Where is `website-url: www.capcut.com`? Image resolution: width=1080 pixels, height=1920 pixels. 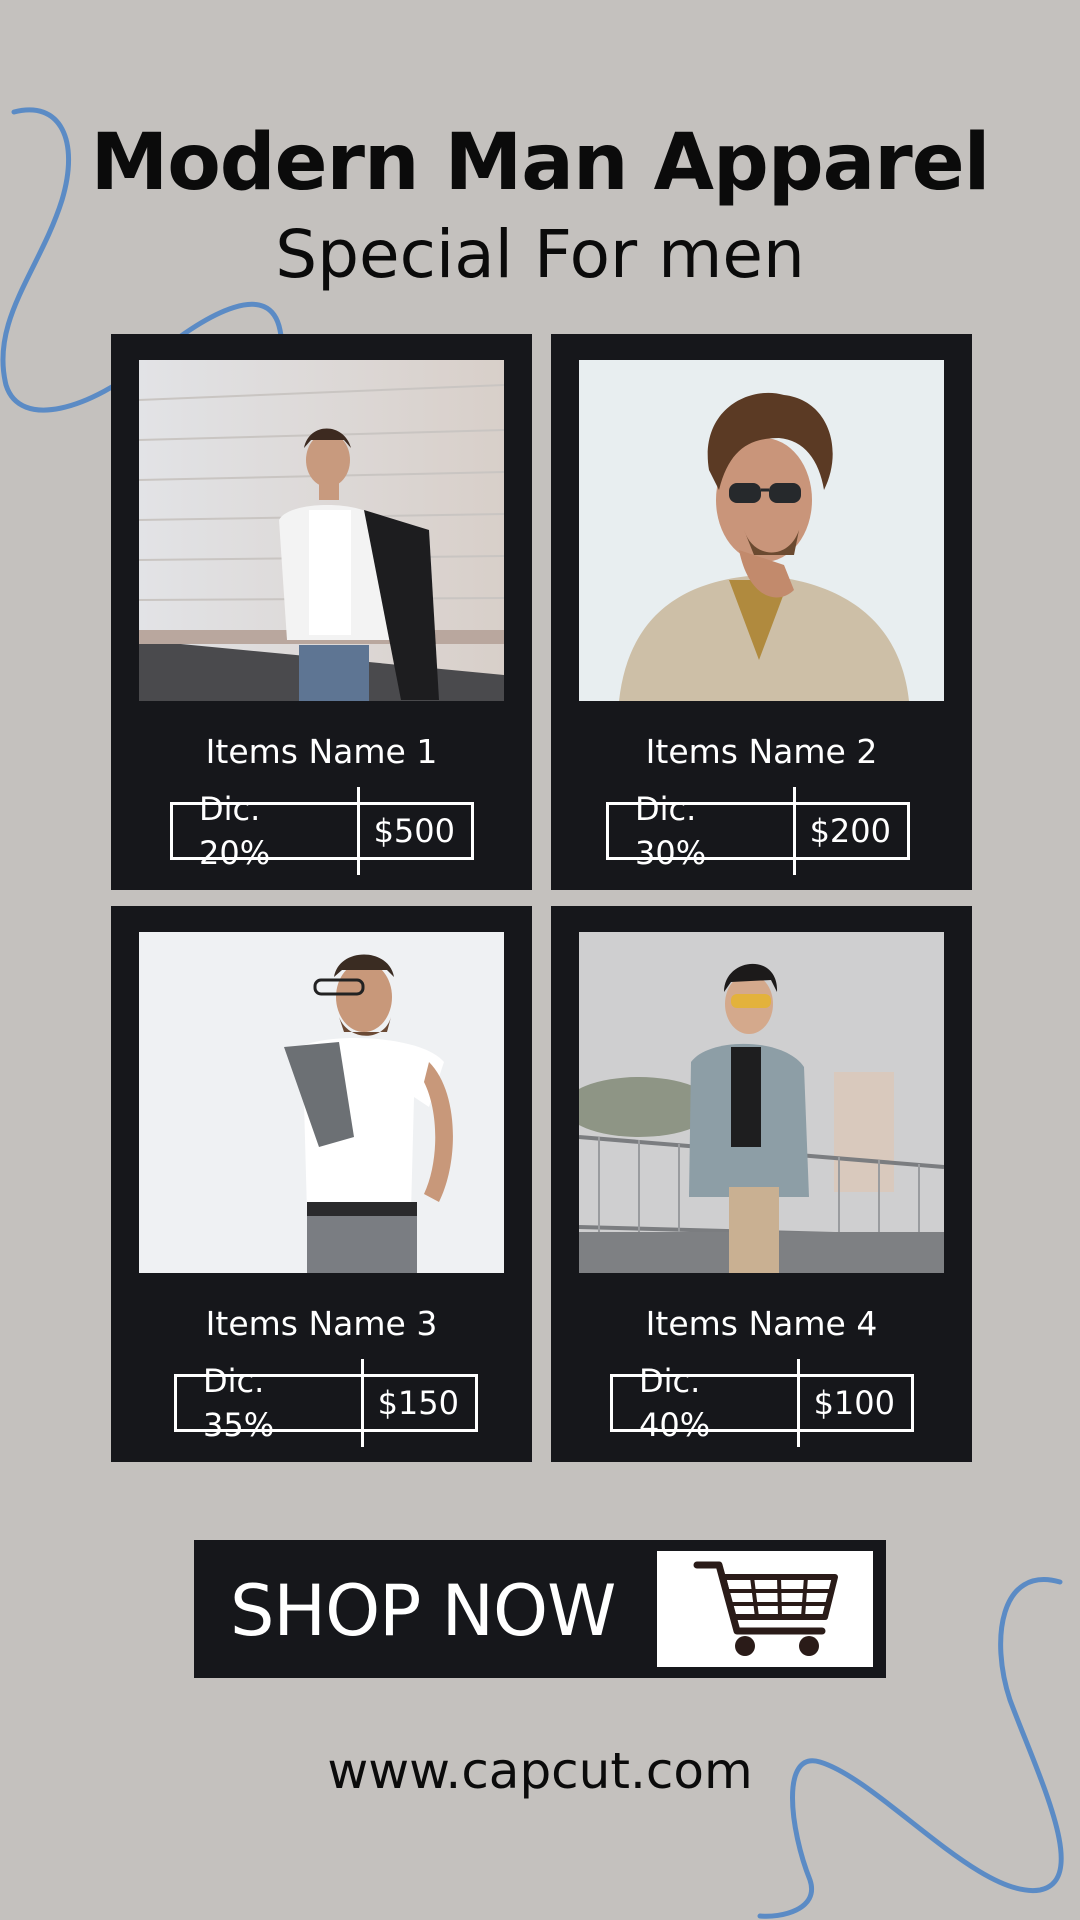
website-url: www.capcut.com is located at coordinates (540, 1771).